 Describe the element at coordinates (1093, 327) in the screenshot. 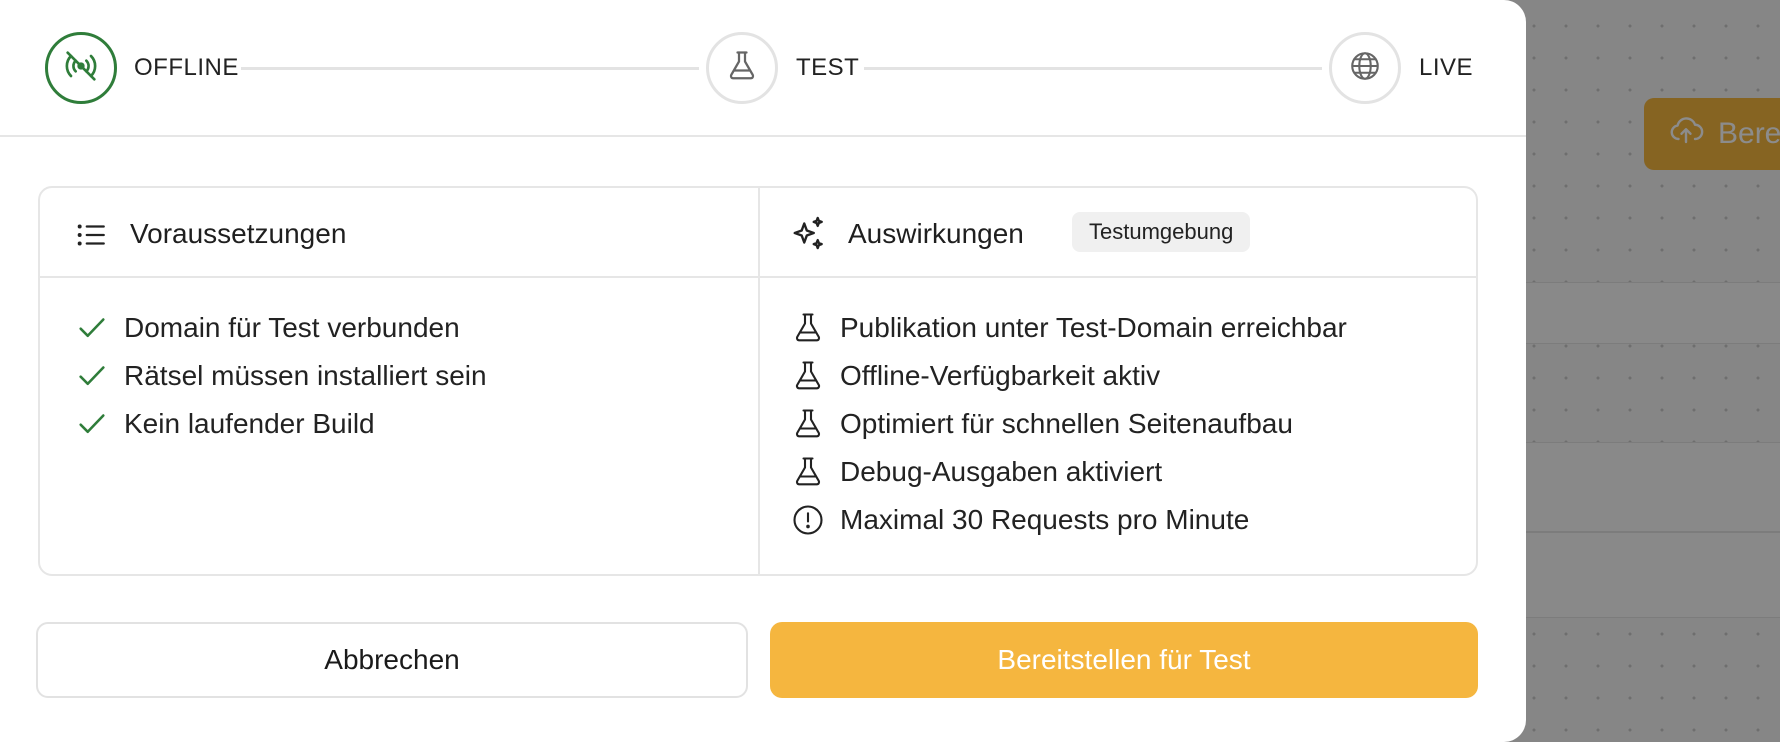

I see `effect-label: Publikation unter Test-Domain erreichbar` at that location.